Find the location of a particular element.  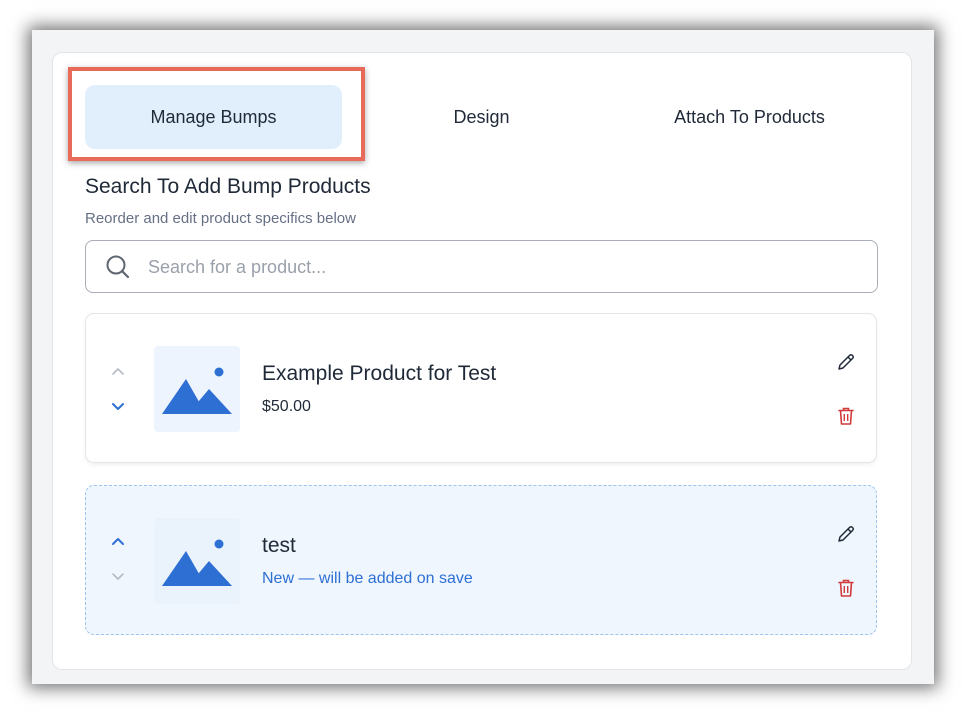

search-icon is located at coordinates (118, 269).